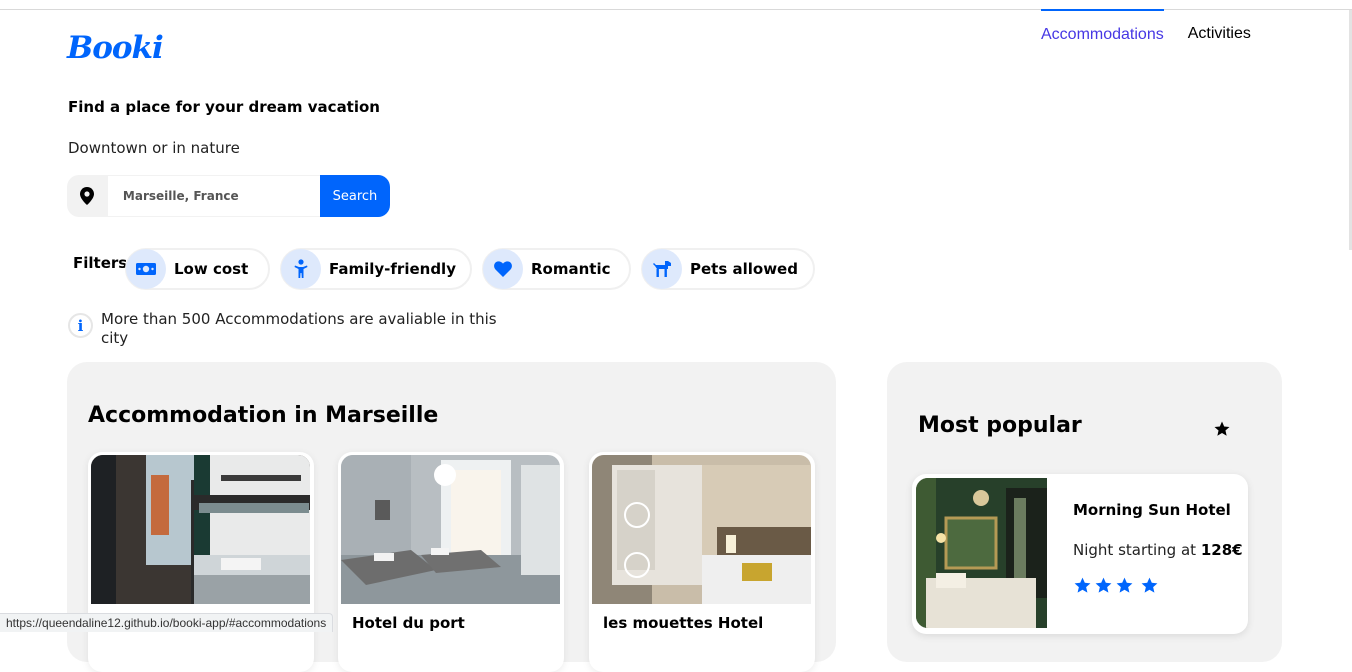 This screenshot has width=1352, height=672. Describe the element at coordinates (1219, 32) in the screenshot. I see `nav-activities: Activities` at that location.